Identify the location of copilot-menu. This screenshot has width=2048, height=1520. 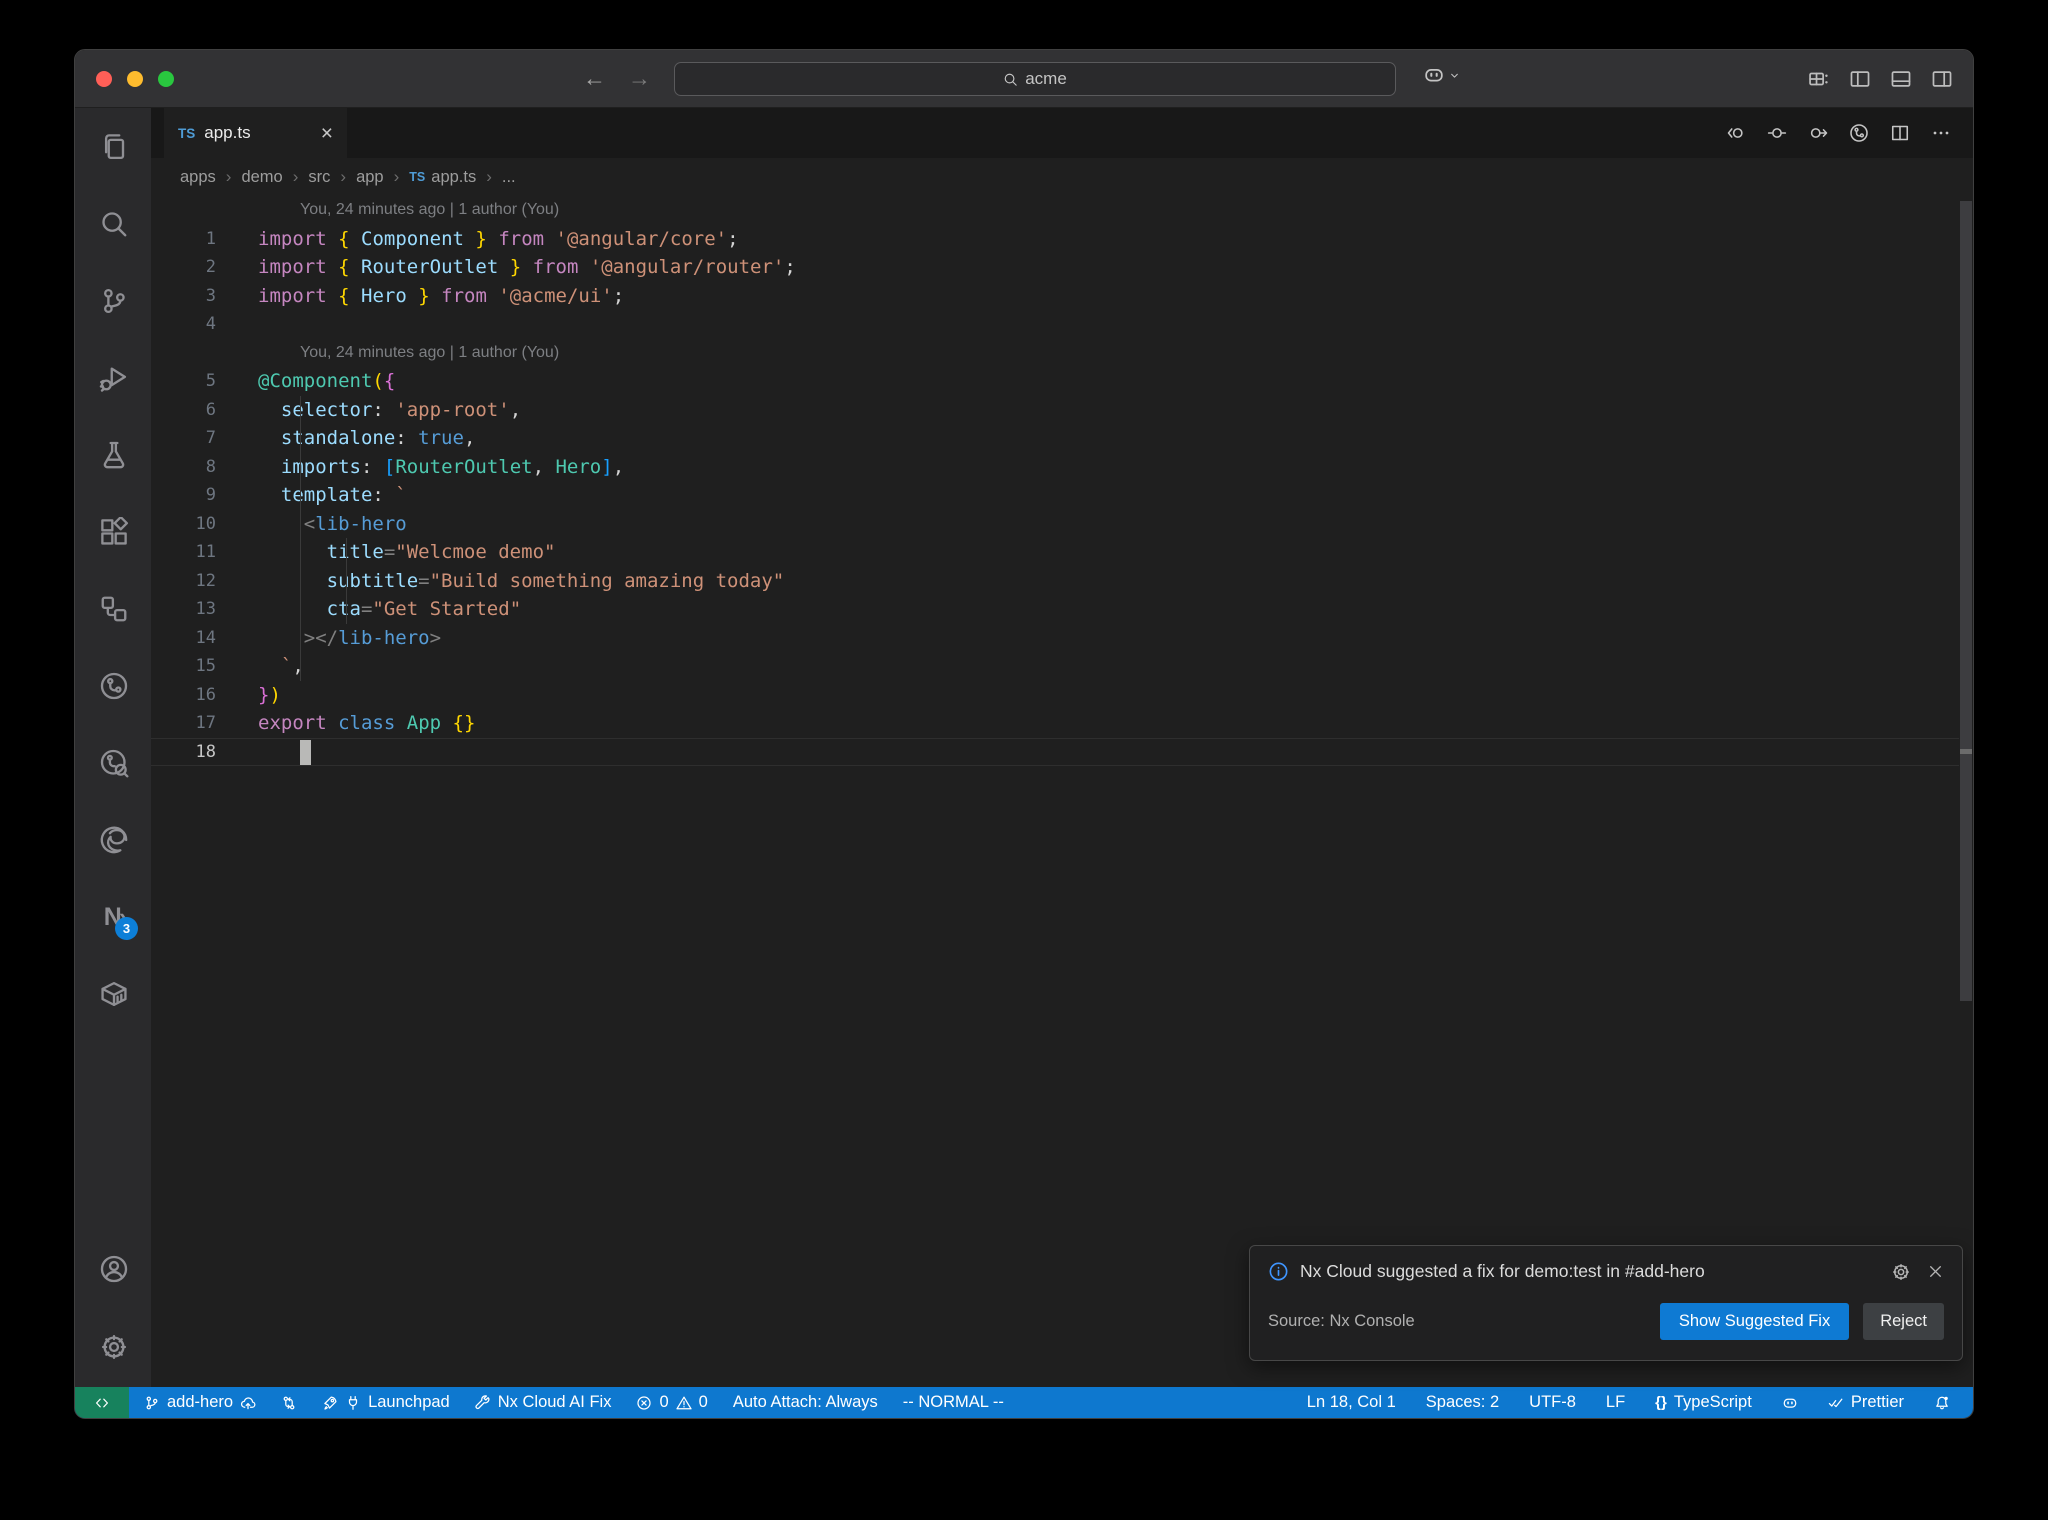
(1442, 75).